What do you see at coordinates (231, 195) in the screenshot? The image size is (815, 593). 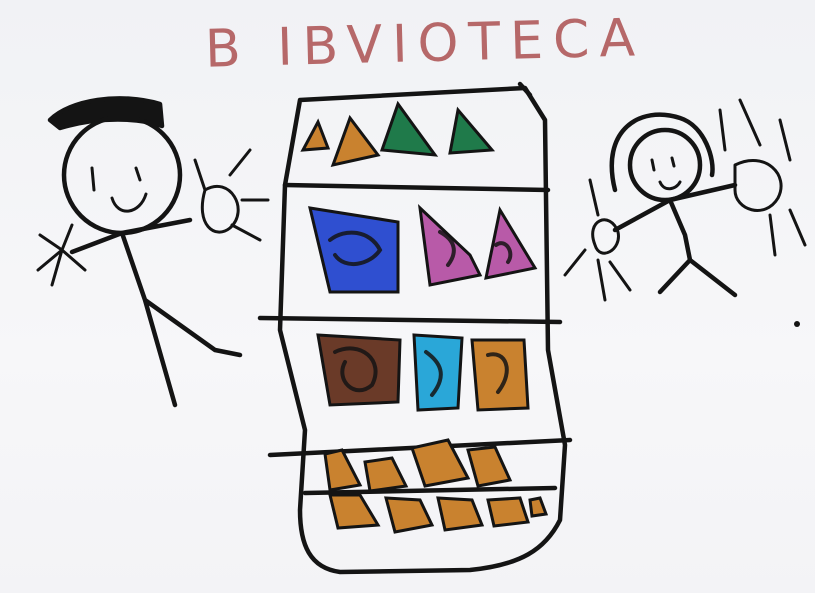 I see `left-person-right-hand` at bounding box center [231, 195].